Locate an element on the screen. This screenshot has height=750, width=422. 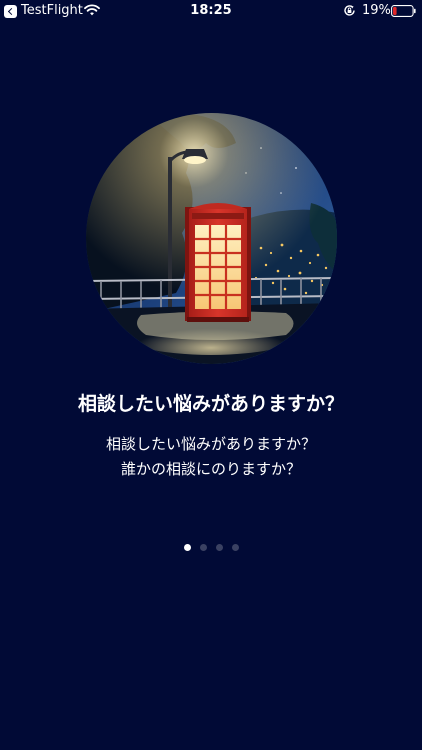
onboarding-title: 相談したい悩みがありますか？ is located at coordinates (210, 404).